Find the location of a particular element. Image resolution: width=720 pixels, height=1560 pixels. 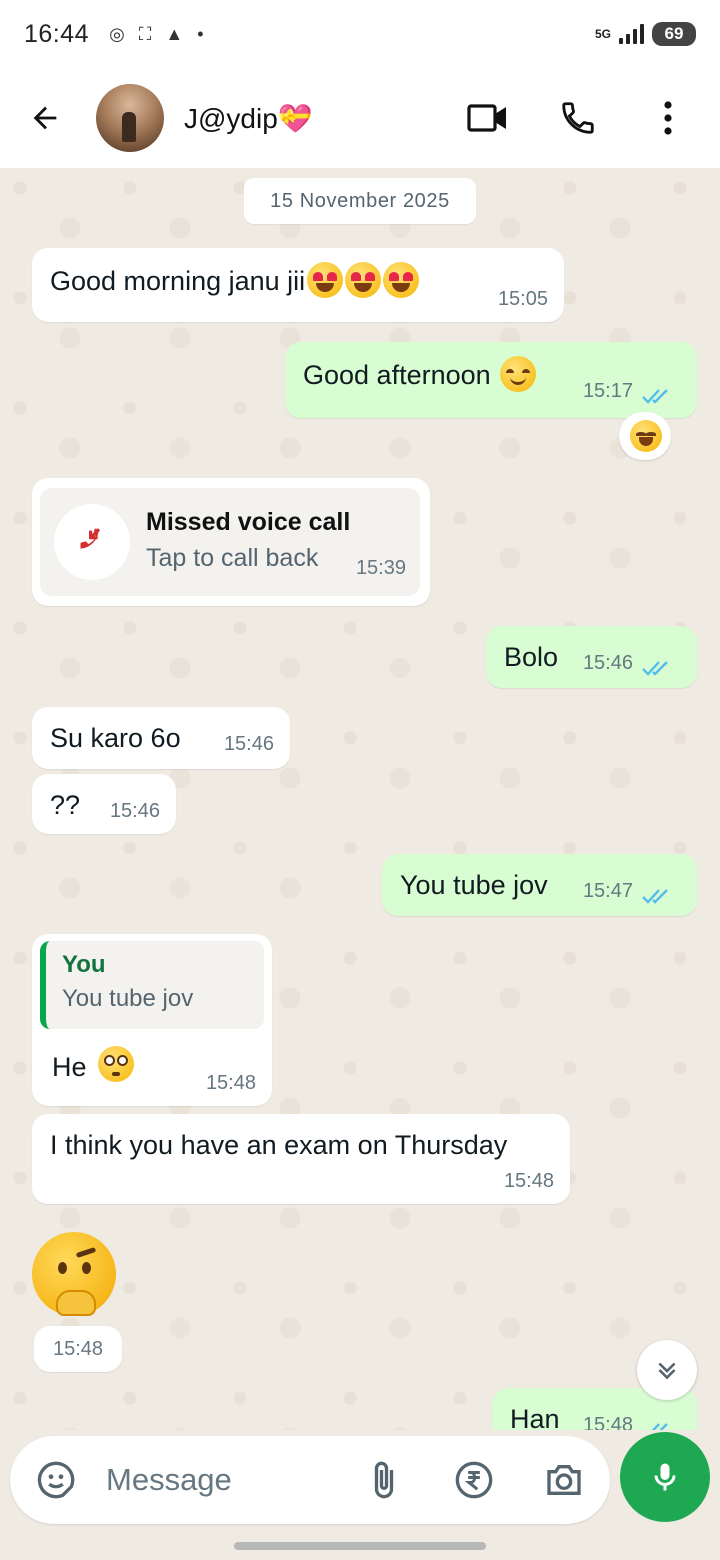

message-bubble-incoming: Good morning janu jii 15:05 is located at coordinates (298, 285).